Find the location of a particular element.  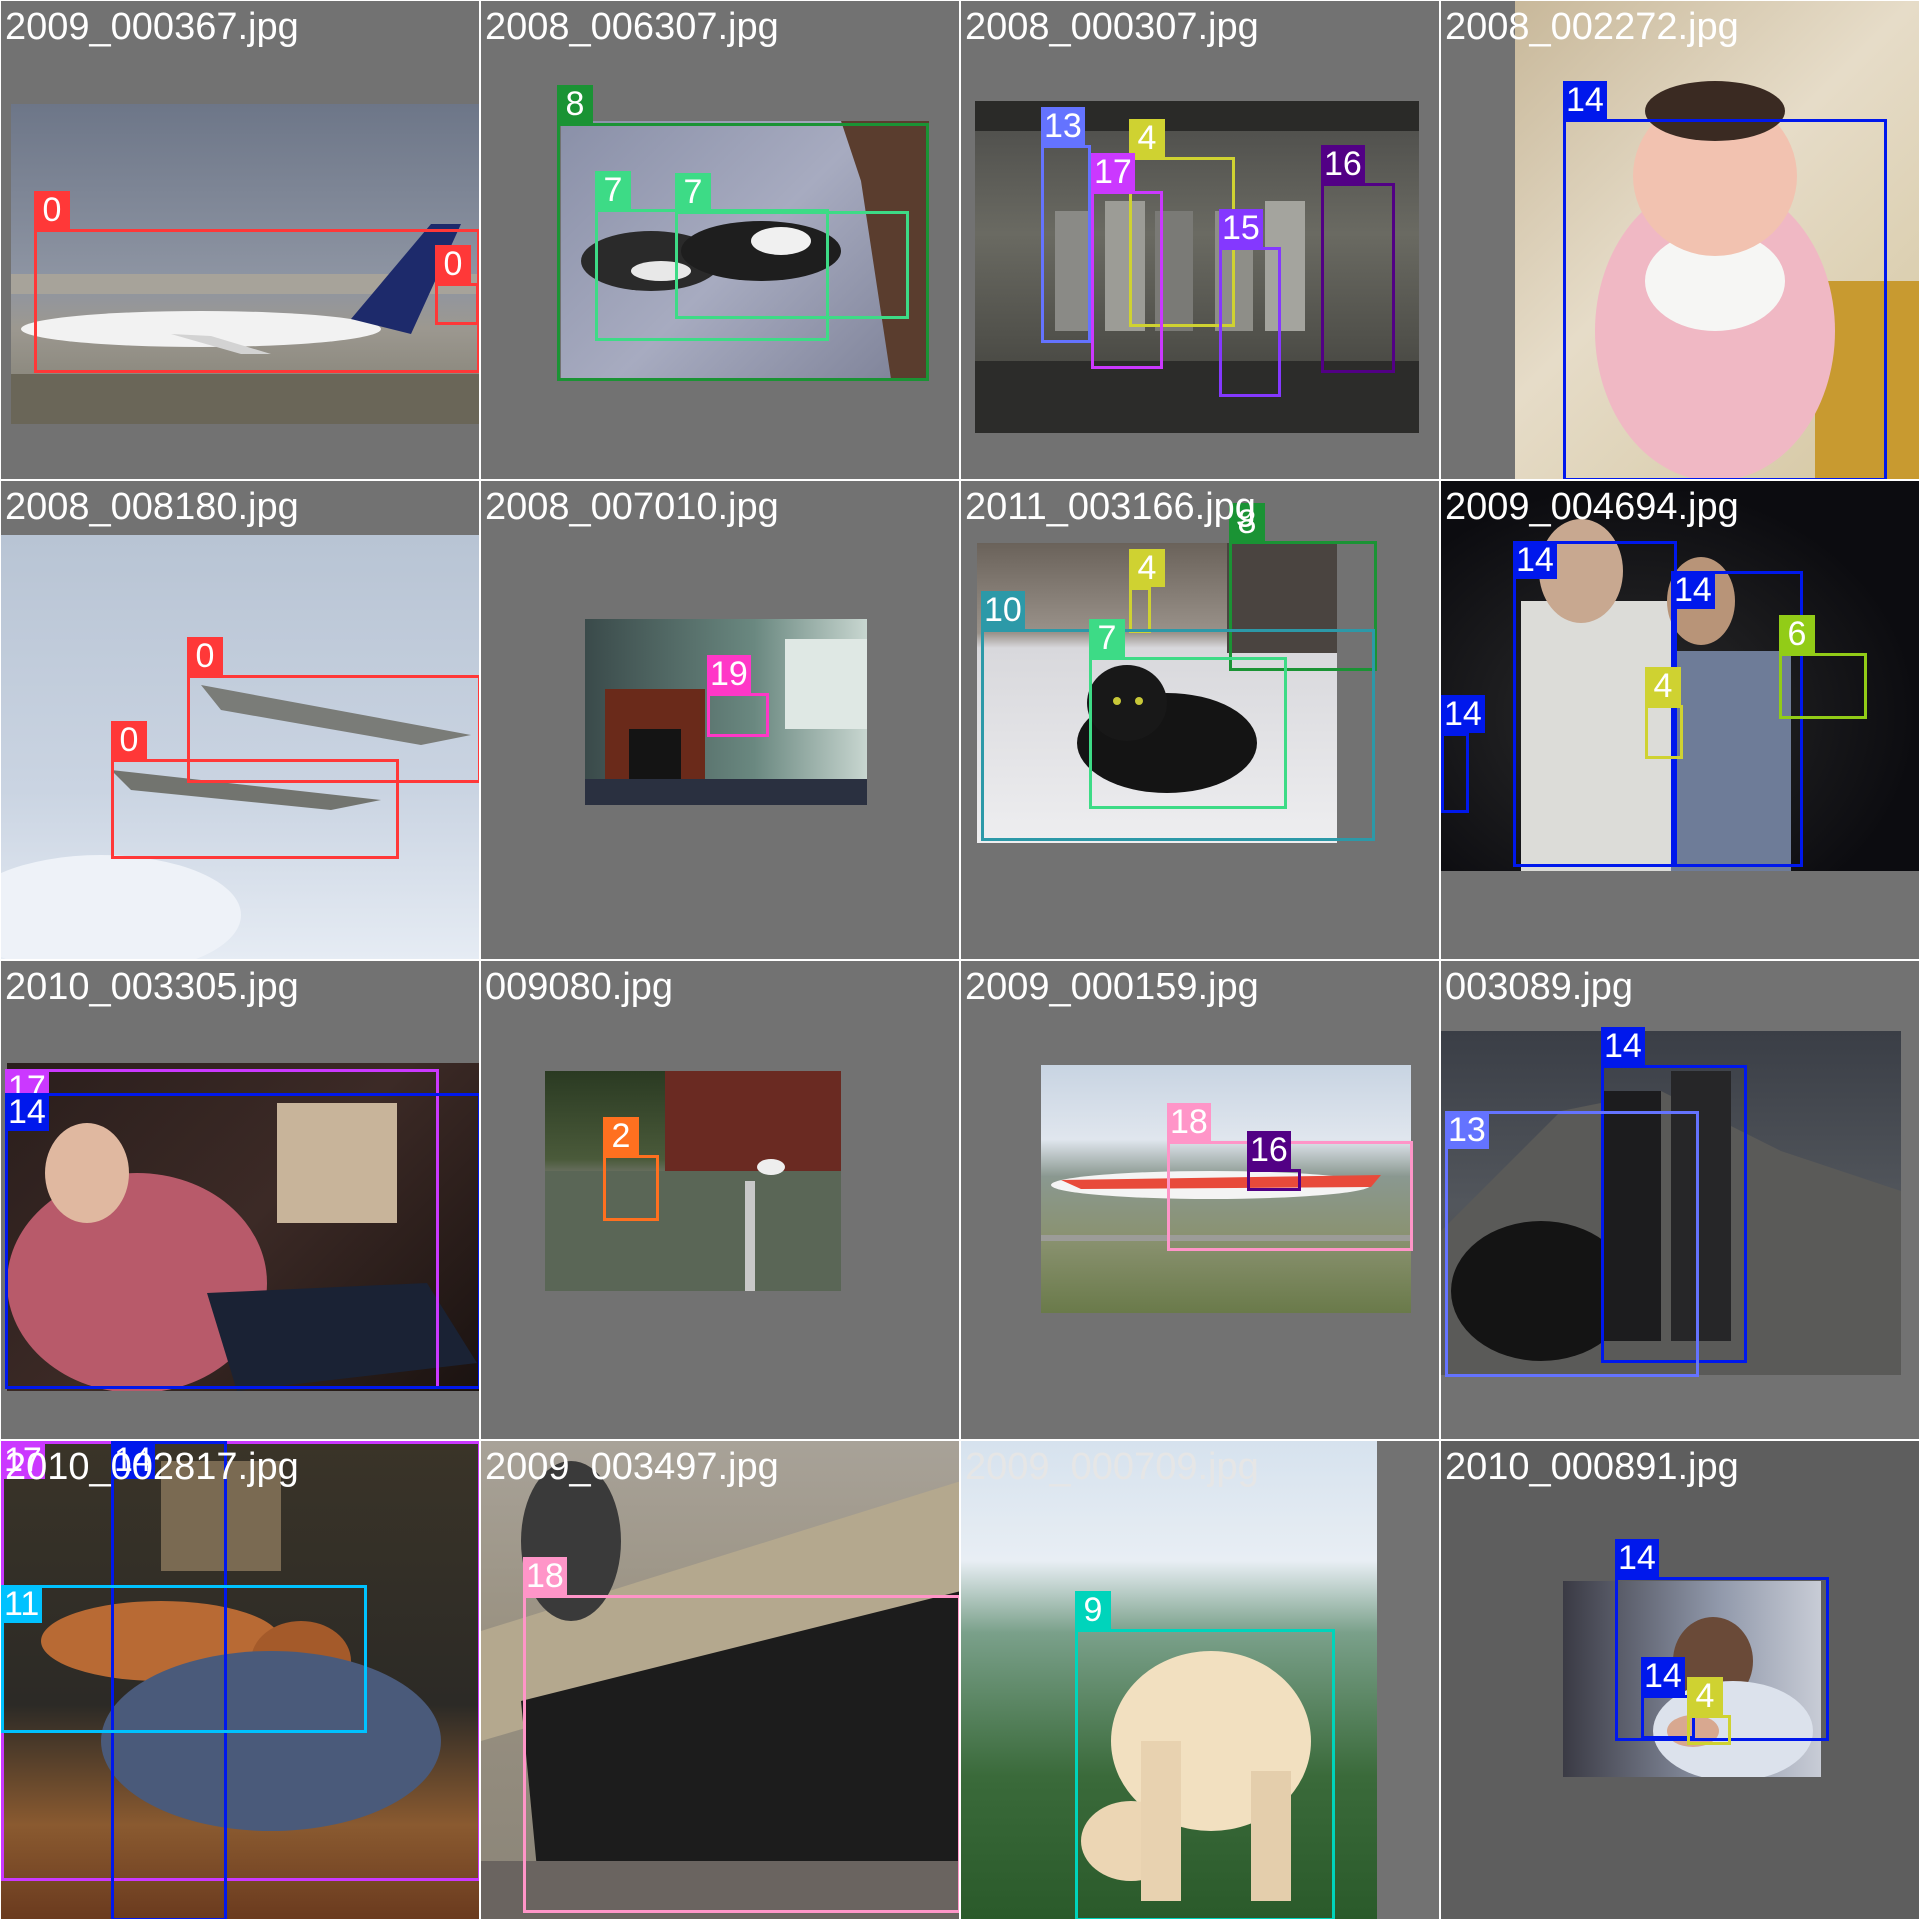

bounding-box: 6 is located at coordinates (1823, 667).